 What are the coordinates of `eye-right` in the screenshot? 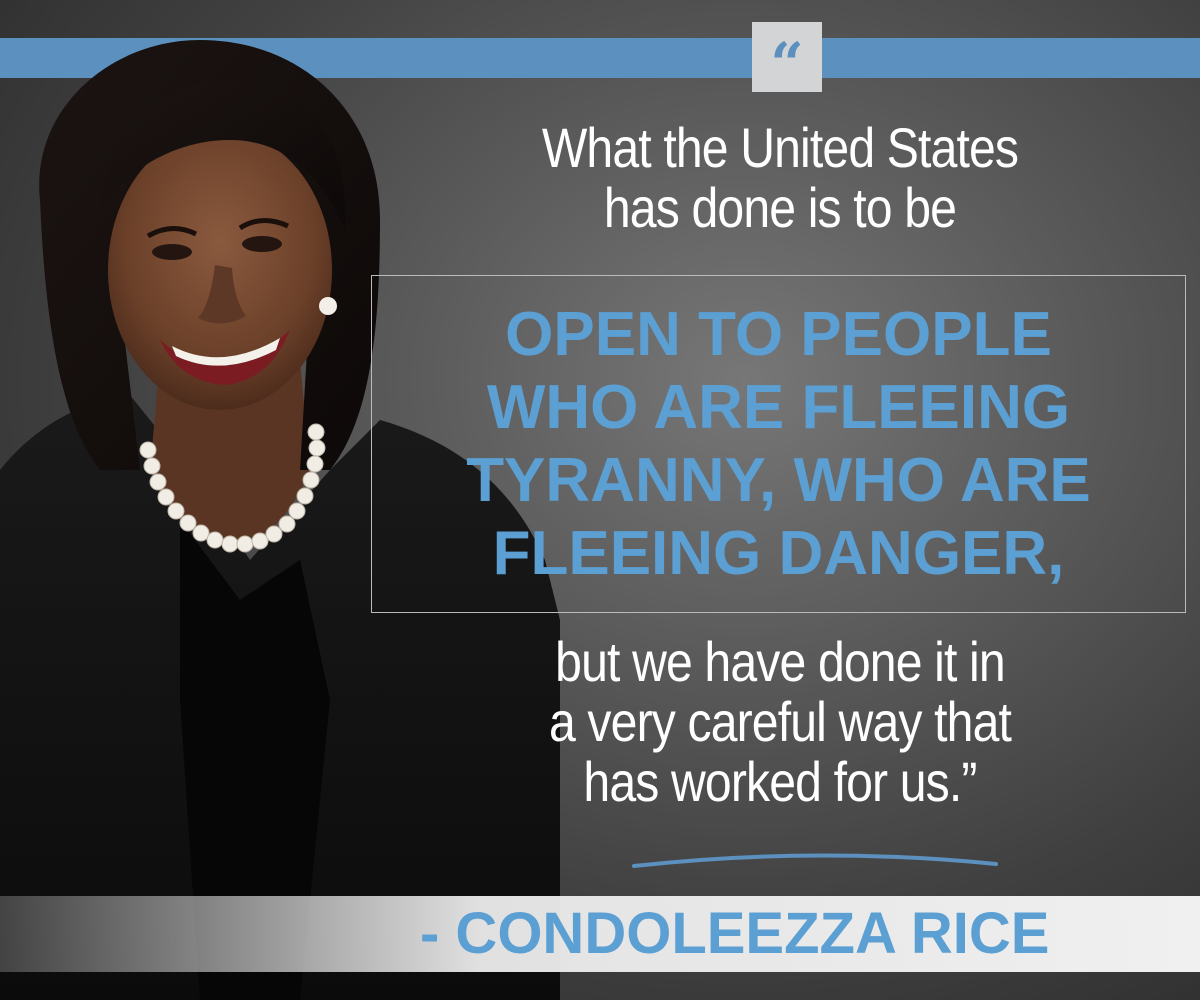 It's located at (262, 244).